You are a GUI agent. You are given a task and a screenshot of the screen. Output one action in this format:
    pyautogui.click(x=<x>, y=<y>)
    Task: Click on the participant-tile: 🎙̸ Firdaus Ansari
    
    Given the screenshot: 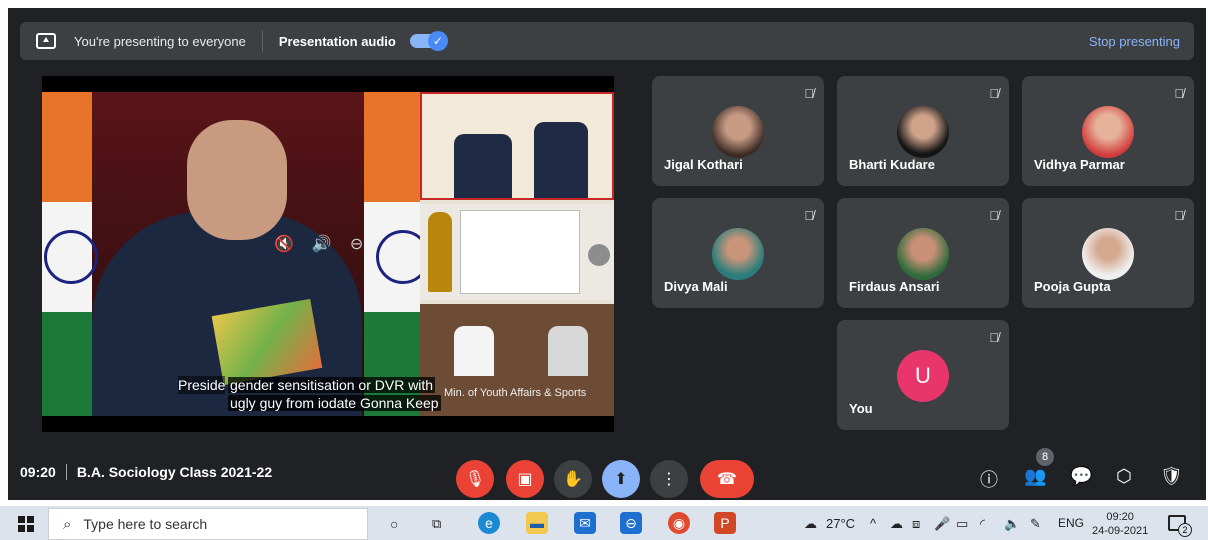 What is the action you would take?
    pyautogui.click(x=923, y=253)
    